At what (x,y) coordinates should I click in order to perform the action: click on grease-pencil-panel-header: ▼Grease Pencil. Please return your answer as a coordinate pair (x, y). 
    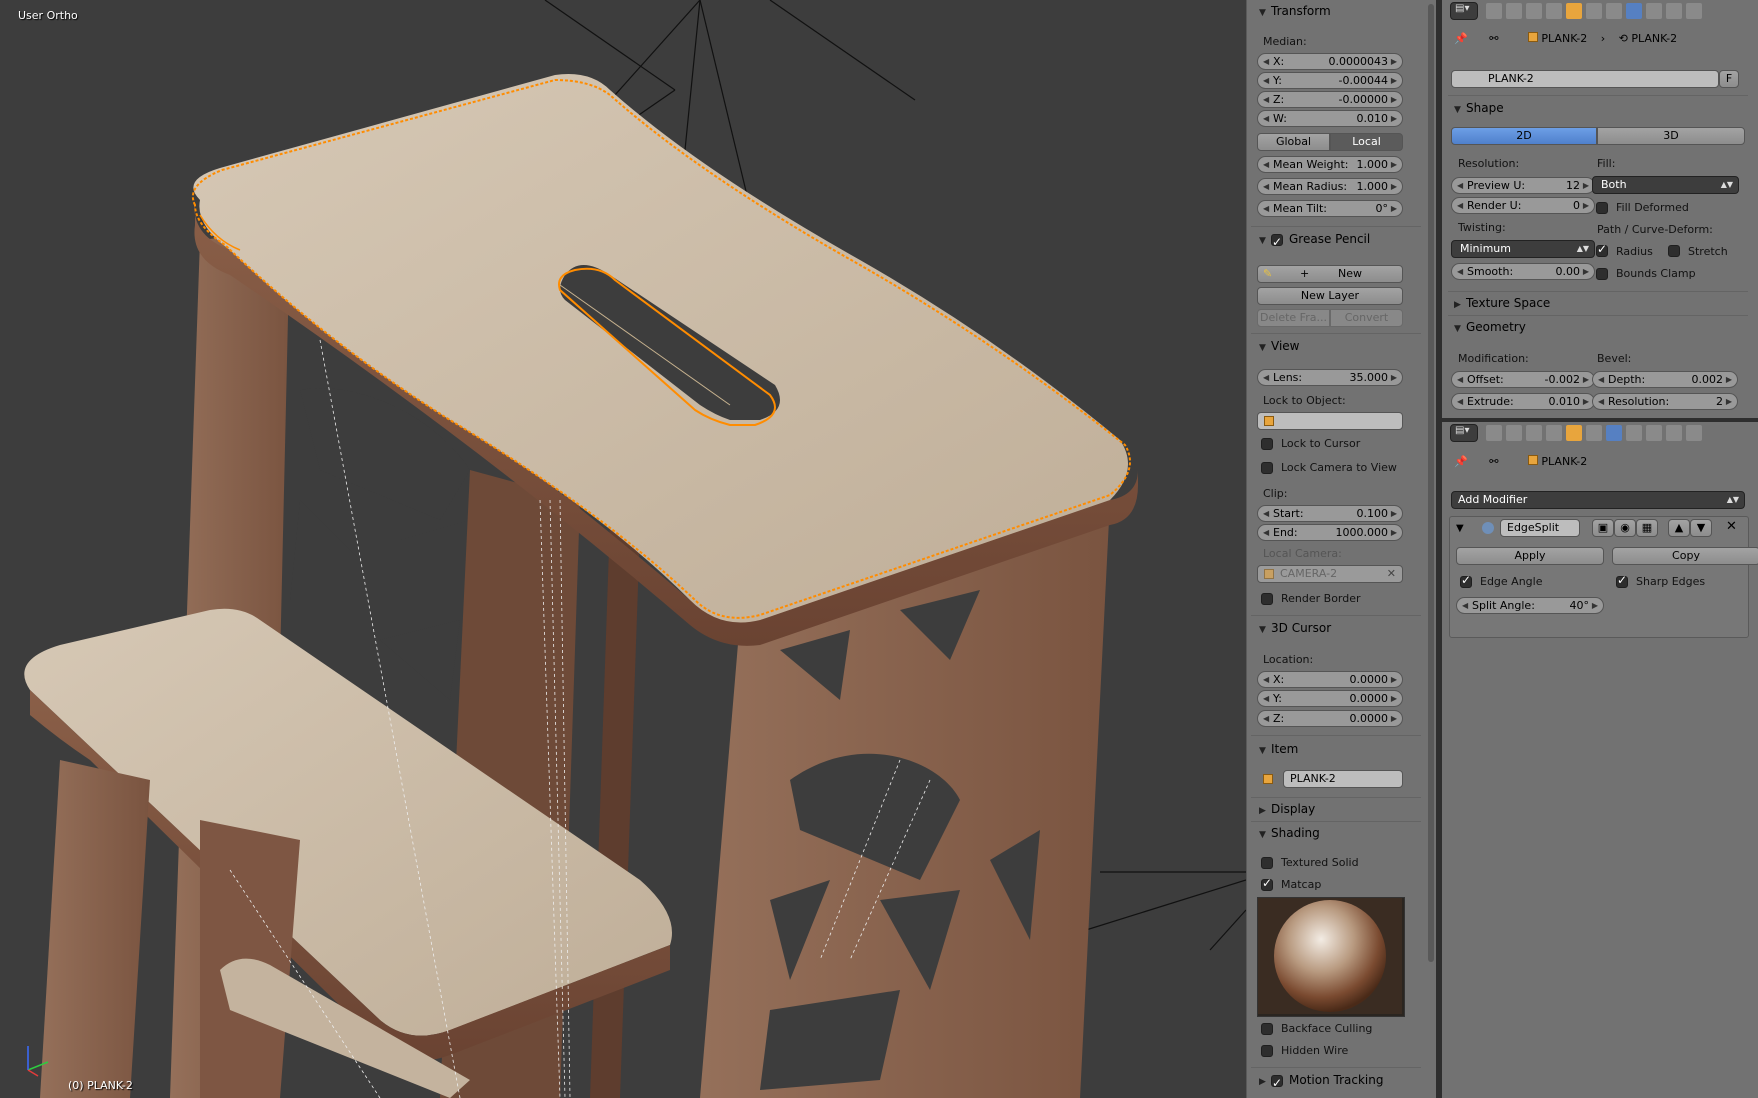
    Looking at the image, I should click on (1314, 240).